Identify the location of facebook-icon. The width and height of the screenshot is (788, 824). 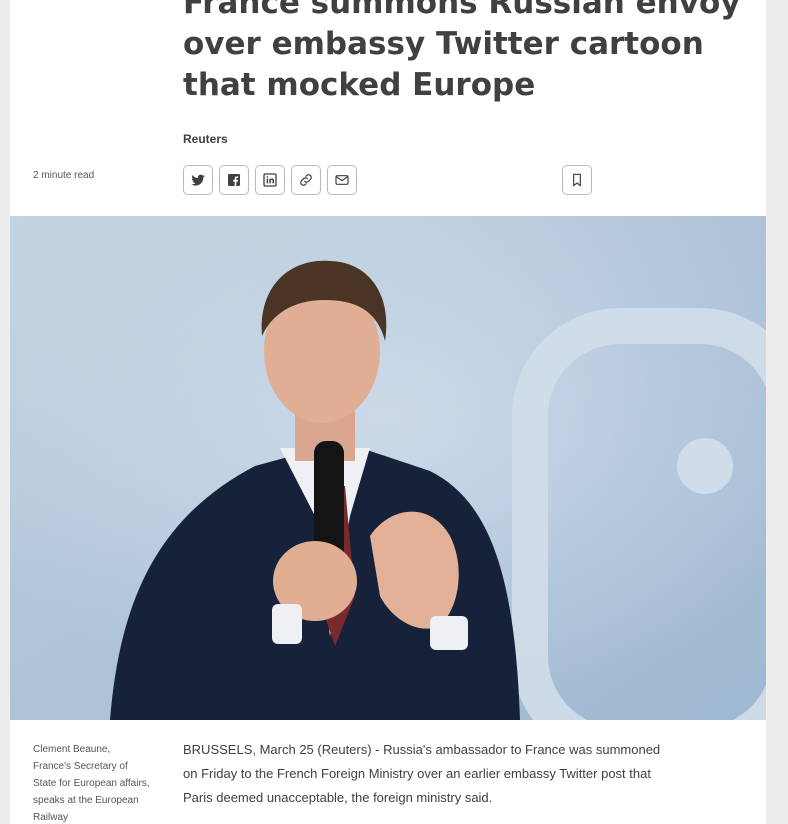
(234, 180).